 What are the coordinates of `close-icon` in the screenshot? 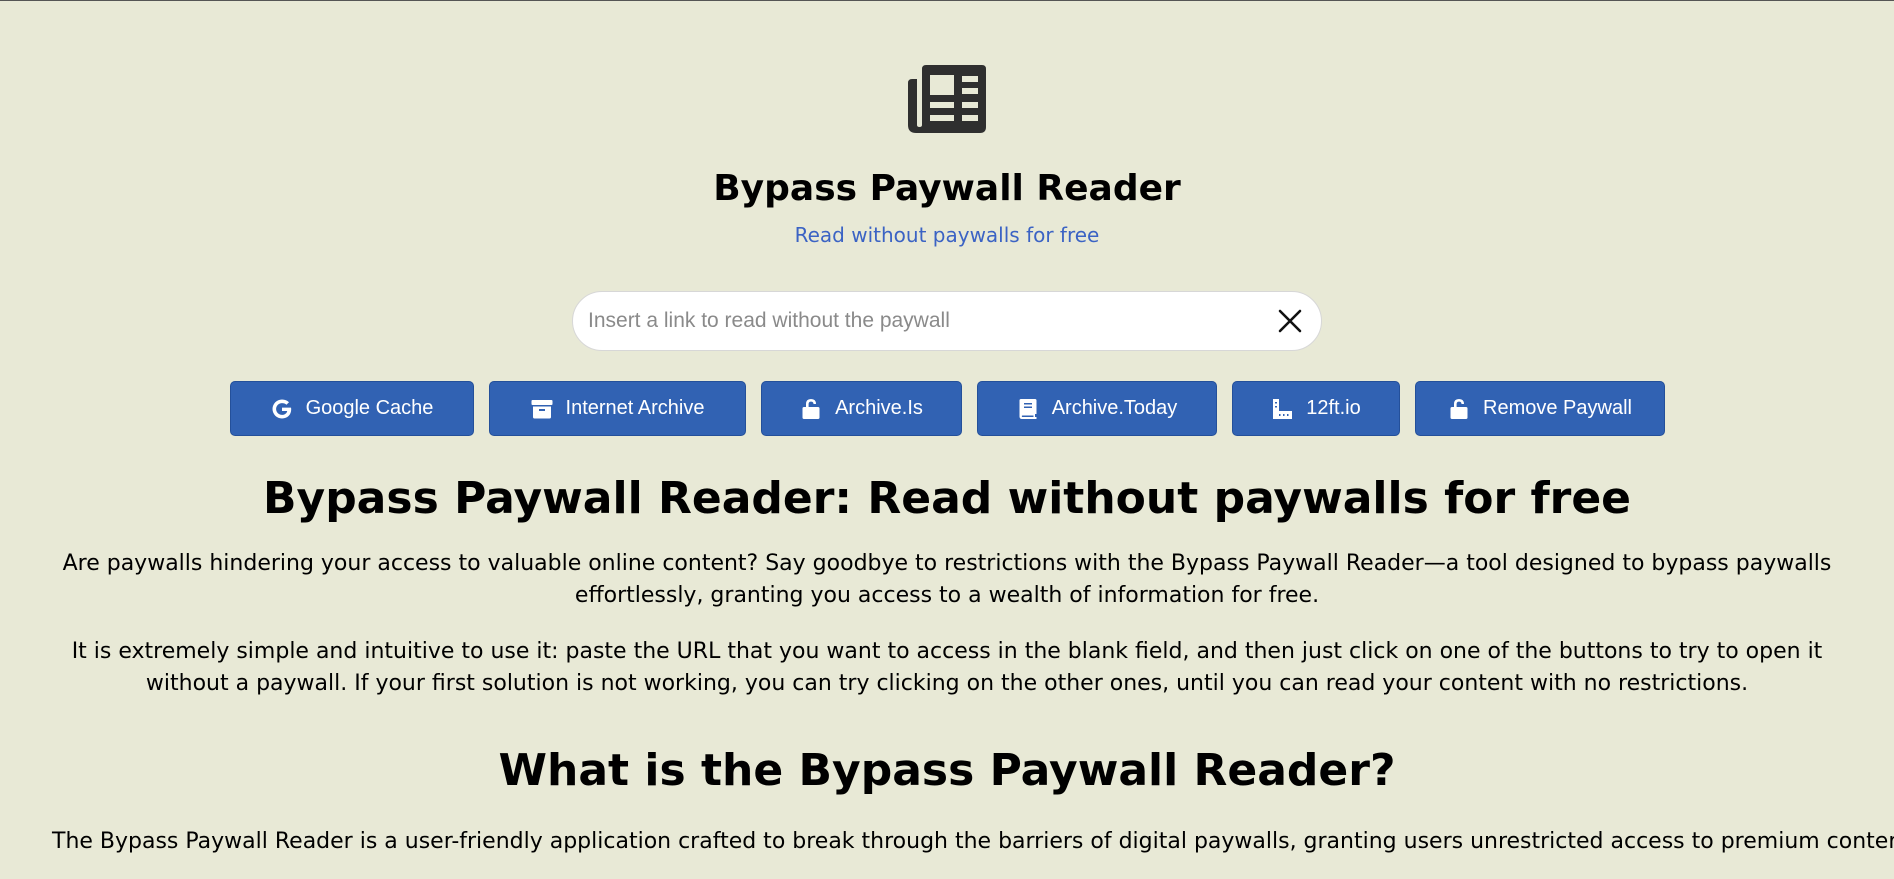 It's located at (1290, 321).